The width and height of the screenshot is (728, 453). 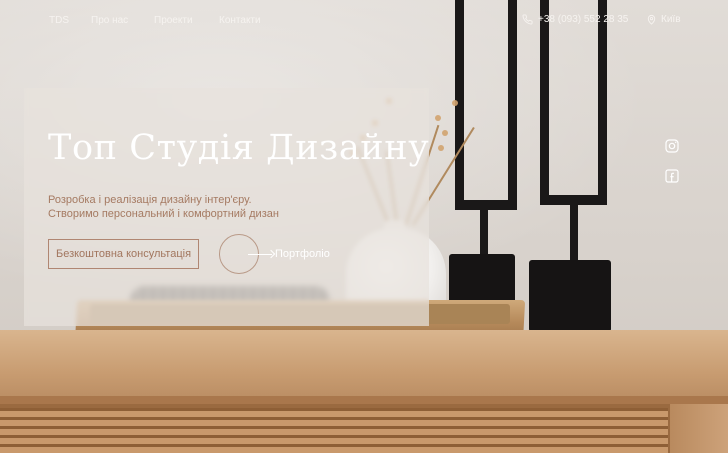 I want to click on nav-about: Про нас, so click(x=109, y=20).